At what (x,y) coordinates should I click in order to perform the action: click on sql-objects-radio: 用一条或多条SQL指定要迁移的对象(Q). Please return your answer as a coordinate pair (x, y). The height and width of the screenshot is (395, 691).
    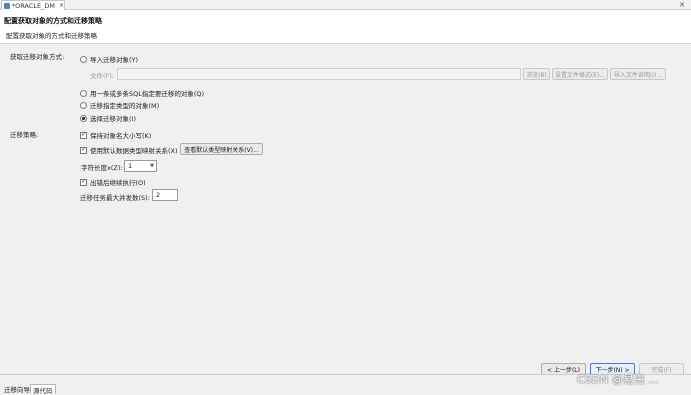
    Looking at the image, I should click on (142, 93).